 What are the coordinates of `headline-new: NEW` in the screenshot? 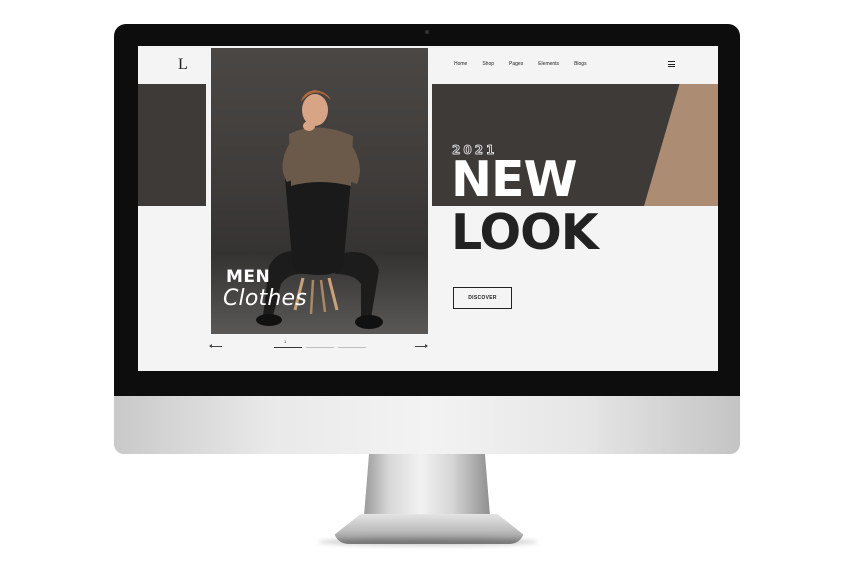 It's located at (514, 179).